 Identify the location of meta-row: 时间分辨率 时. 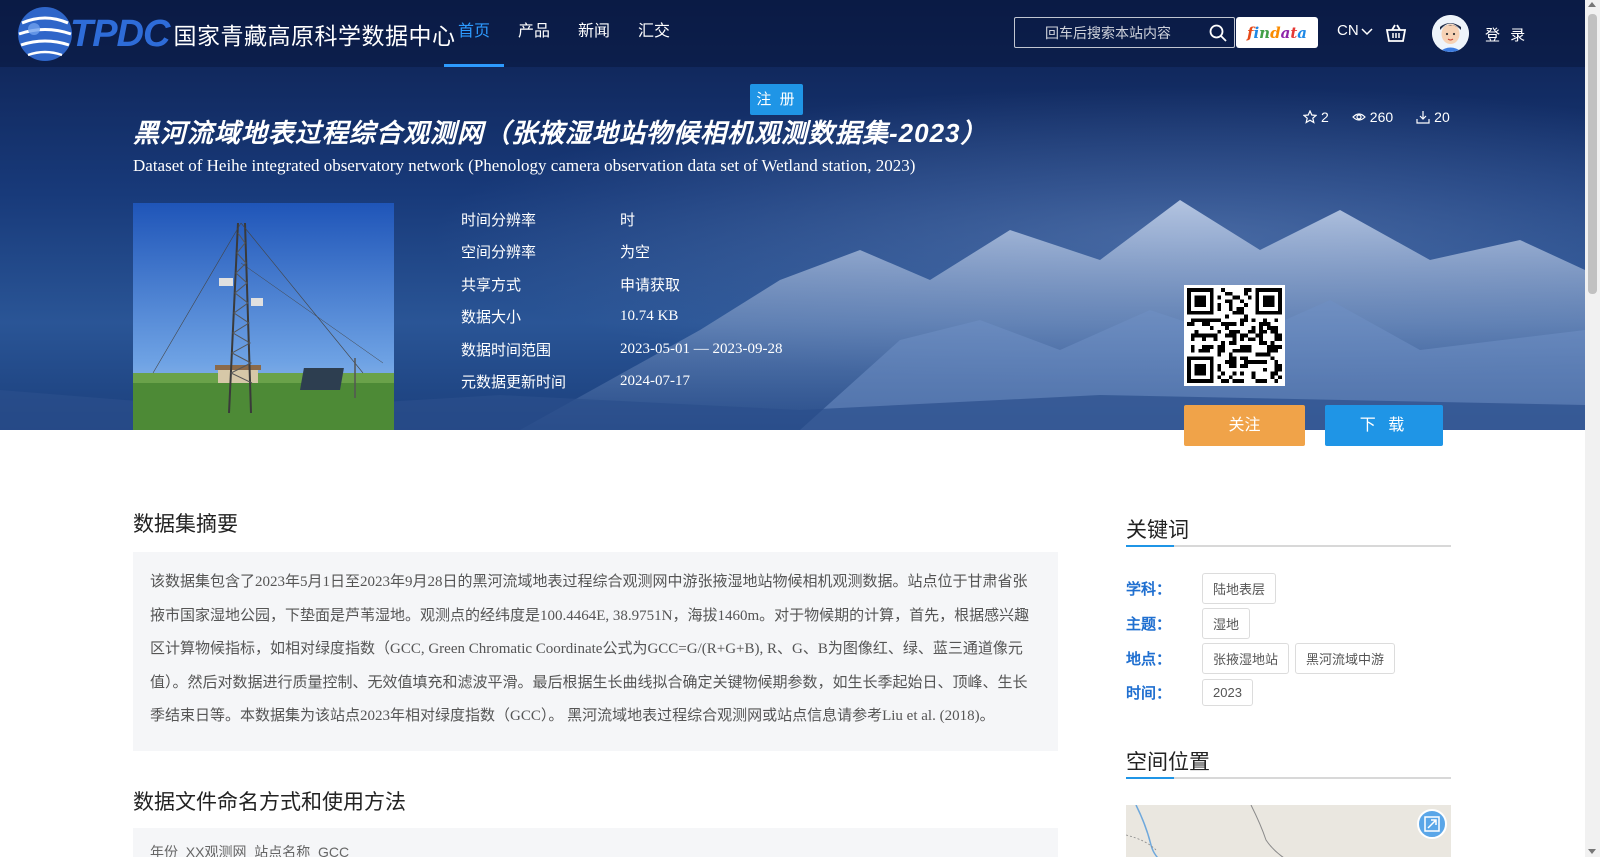
(621, 219).